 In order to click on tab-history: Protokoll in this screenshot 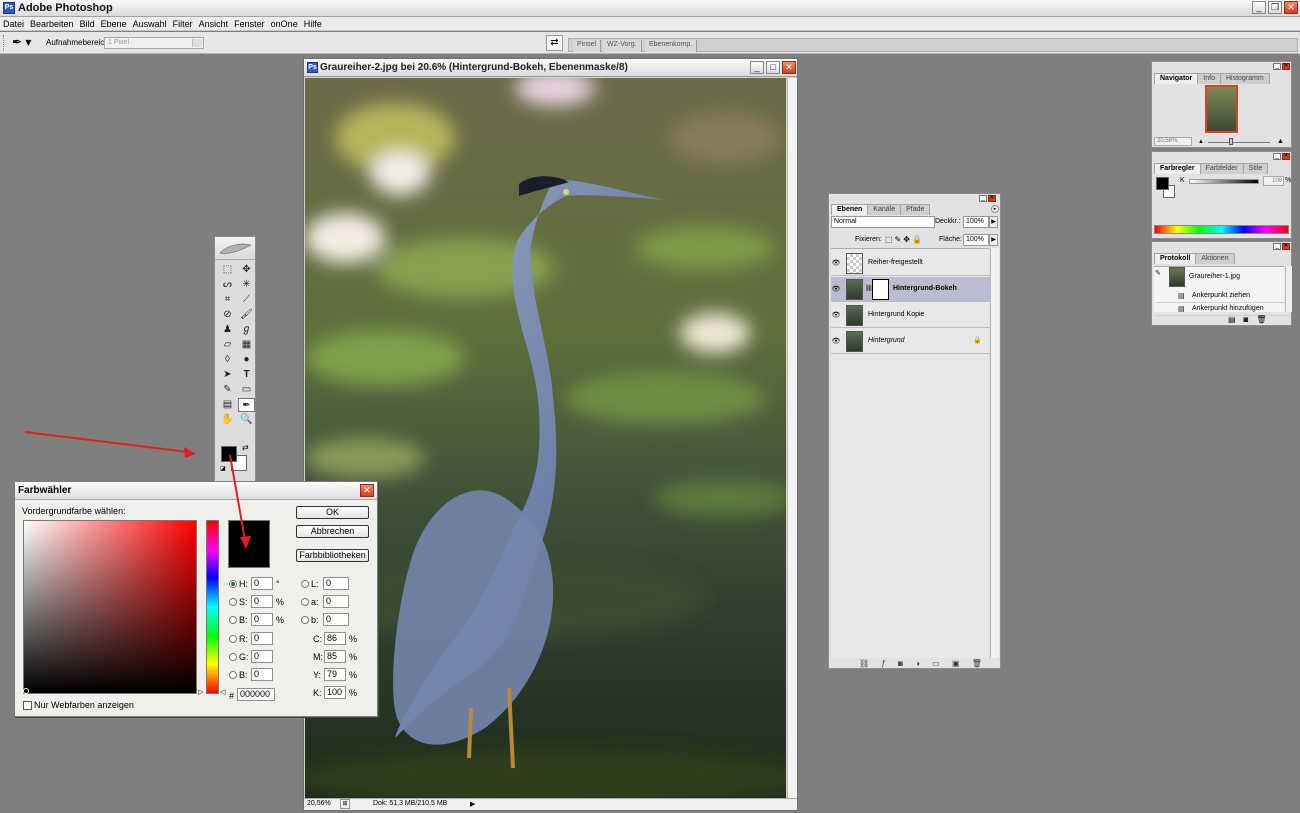, I will do `click(1175, 258)`.